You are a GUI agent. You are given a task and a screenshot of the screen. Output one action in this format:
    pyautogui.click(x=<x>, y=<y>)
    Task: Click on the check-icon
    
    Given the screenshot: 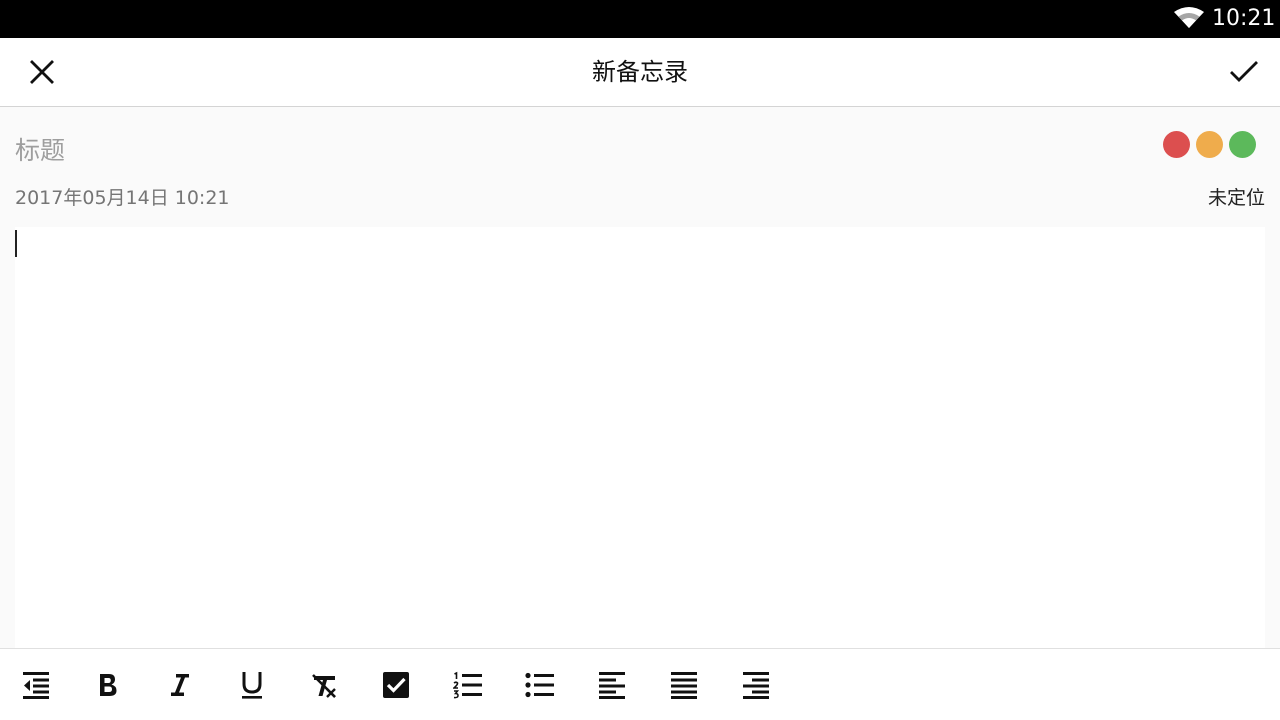 What is the action you would take?
    pyautogui.click(x=1244, y=71)
    